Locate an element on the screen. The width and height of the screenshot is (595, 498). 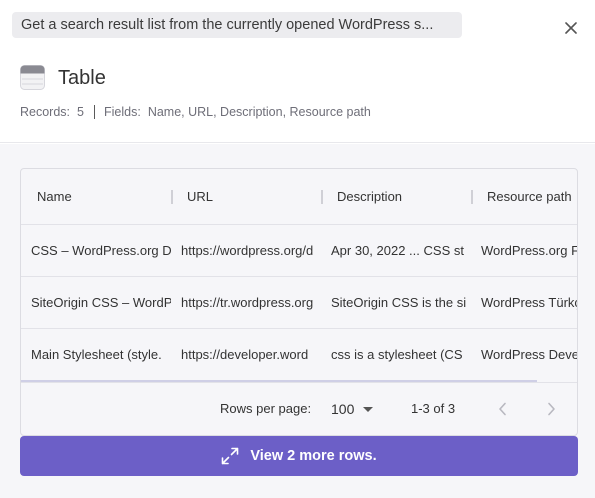
fields-label: Fields: is located at coordinates (122, 112).